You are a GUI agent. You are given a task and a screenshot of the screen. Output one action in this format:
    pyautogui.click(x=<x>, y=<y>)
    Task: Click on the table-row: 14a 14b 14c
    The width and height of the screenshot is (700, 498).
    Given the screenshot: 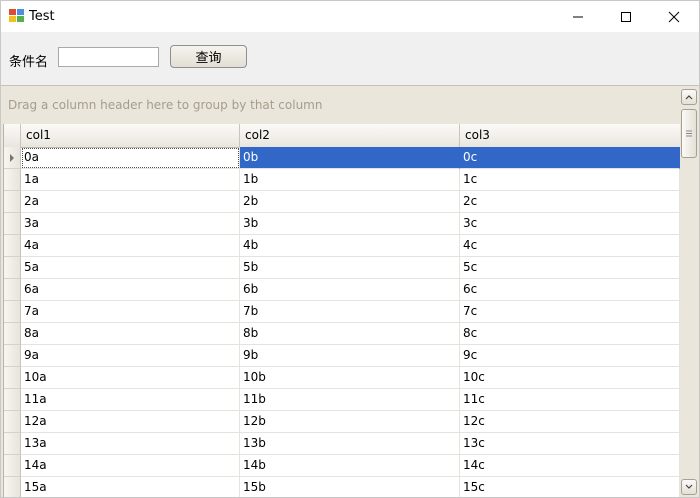 What is the action you would take?
    pyautogui.click(x=342, y=466)
    